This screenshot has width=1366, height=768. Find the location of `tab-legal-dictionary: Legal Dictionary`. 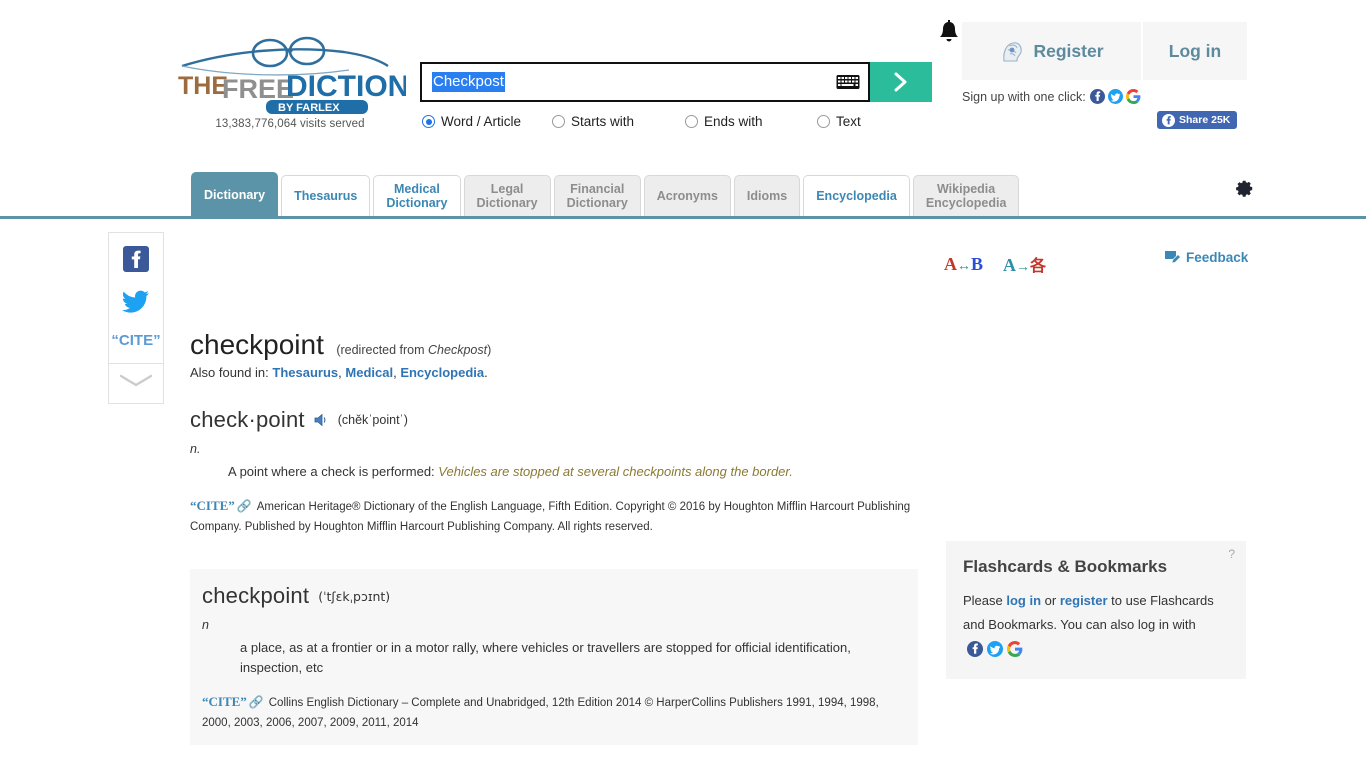

tab-legal-dictionary: Legal Dictionary is located at coordinates (507, 195).